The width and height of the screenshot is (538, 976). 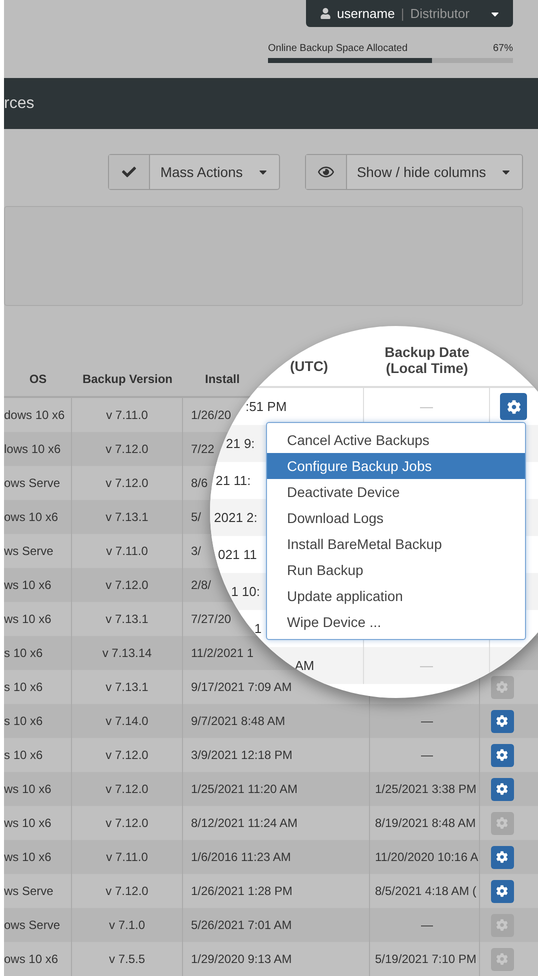 I want to click on user-icon, so click(x=325, y=13).